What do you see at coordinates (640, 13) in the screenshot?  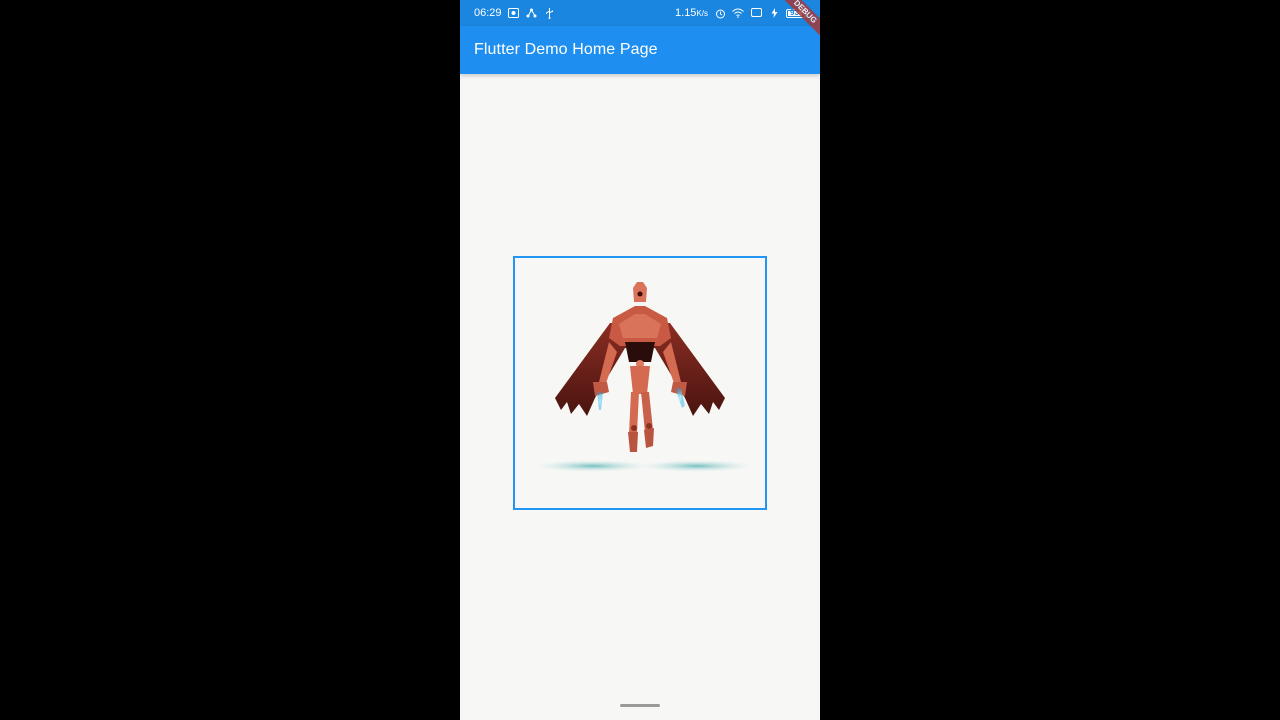 I see `status-bar: 06:29 1.15K/s 93` at bounding box center [640, 13].